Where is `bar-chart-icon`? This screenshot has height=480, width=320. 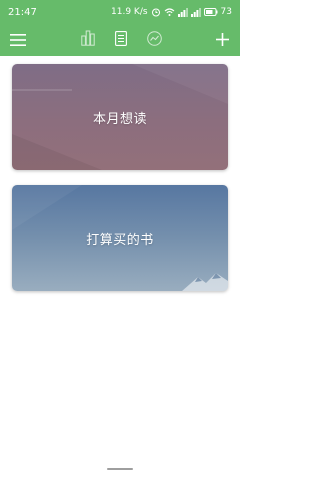 bar-chart-icon is located at coordinates (88, 40).